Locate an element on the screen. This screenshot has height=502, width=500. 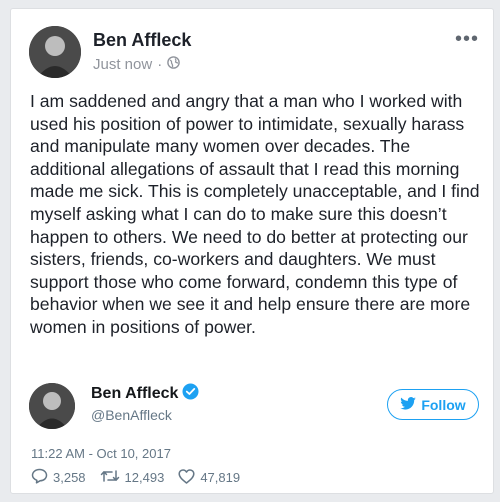
reply-action: 3,258 is located at coordinates (58, 477).